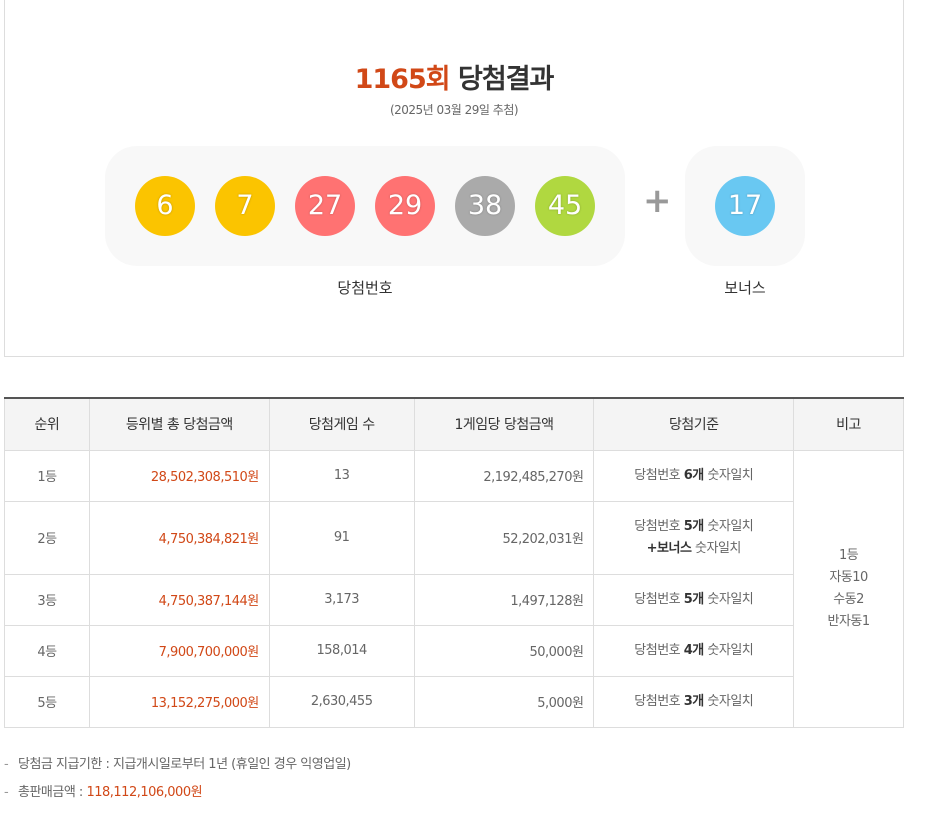 Image resolution: width=939 pixels, height=818 pixels. What do you see at coordinates (669, 548) in the screenshot?
I see `bonus-match: +보너스` at bounding box center [669, 548].